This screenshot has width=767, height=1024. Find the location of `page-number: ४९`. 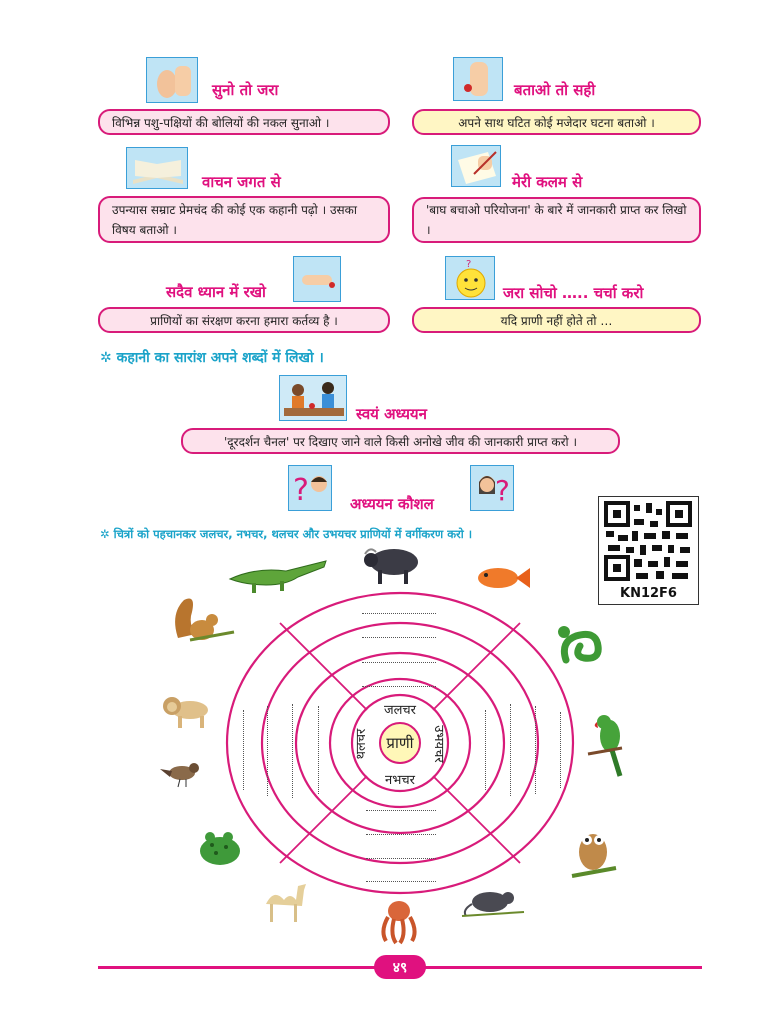

page-number: ४९ is located at coordinates (400, 967).